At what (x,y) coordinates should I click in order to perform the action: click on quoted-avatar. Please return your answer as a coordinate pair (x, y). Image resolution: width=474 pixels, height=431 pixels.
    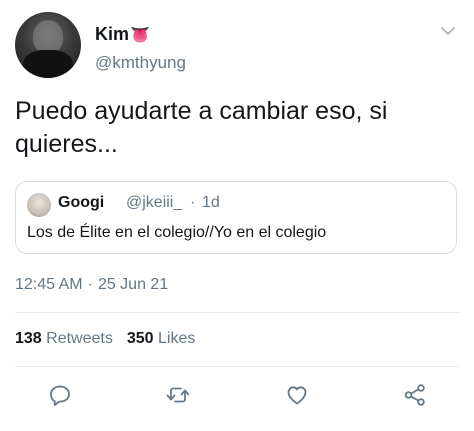
    Looking at the image, I should click on (39, 205).